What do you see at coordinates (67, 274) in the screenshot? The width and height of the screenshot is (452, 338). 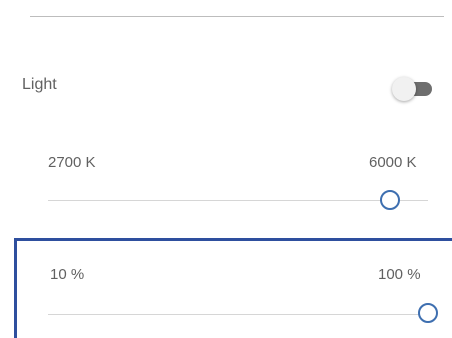 I see `brightness-min-label: 10 %` at bounding box center [67, 274].